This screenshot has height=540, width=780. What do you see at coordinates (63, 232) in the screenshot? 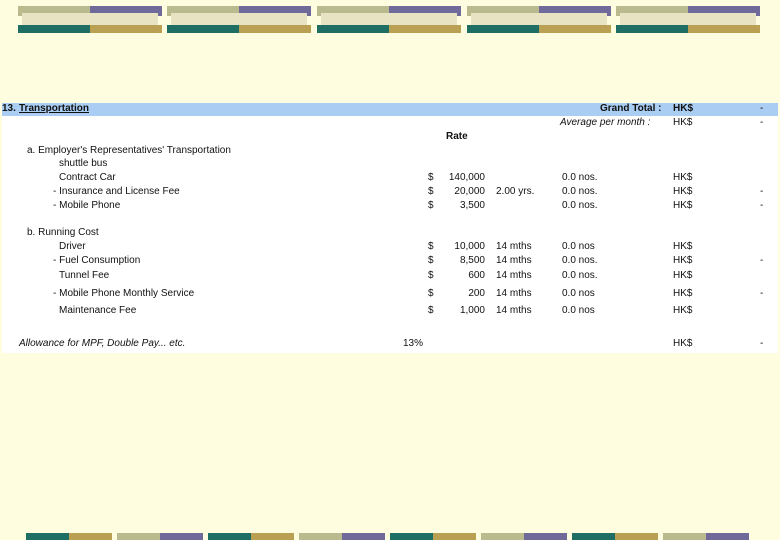
I see `group-b-title: b. Running Cost` at bounding box center [63, 232].